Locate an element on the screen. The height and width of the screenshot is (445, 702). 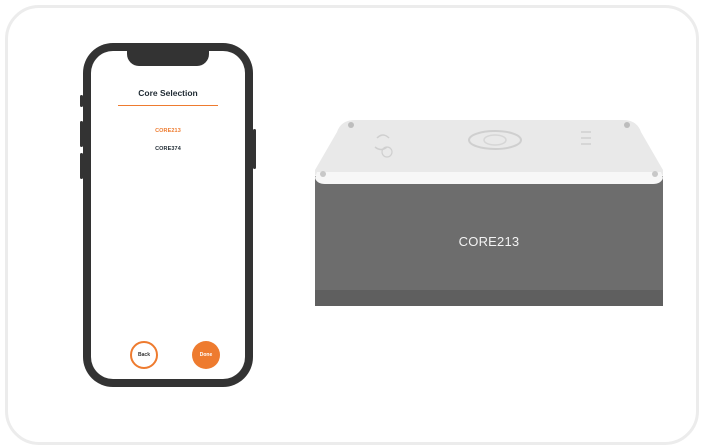
phone-side-button is located at coordinates (81, 101).